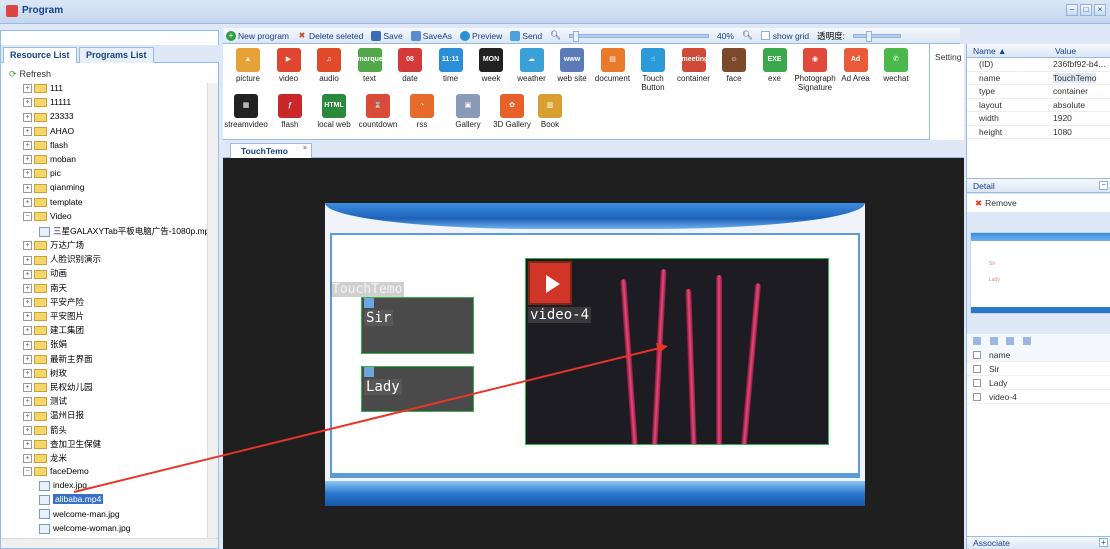  Describe the element at coordinates (989, 51) in the screenshot. I see `property-name-column: Name ▲` at that location.